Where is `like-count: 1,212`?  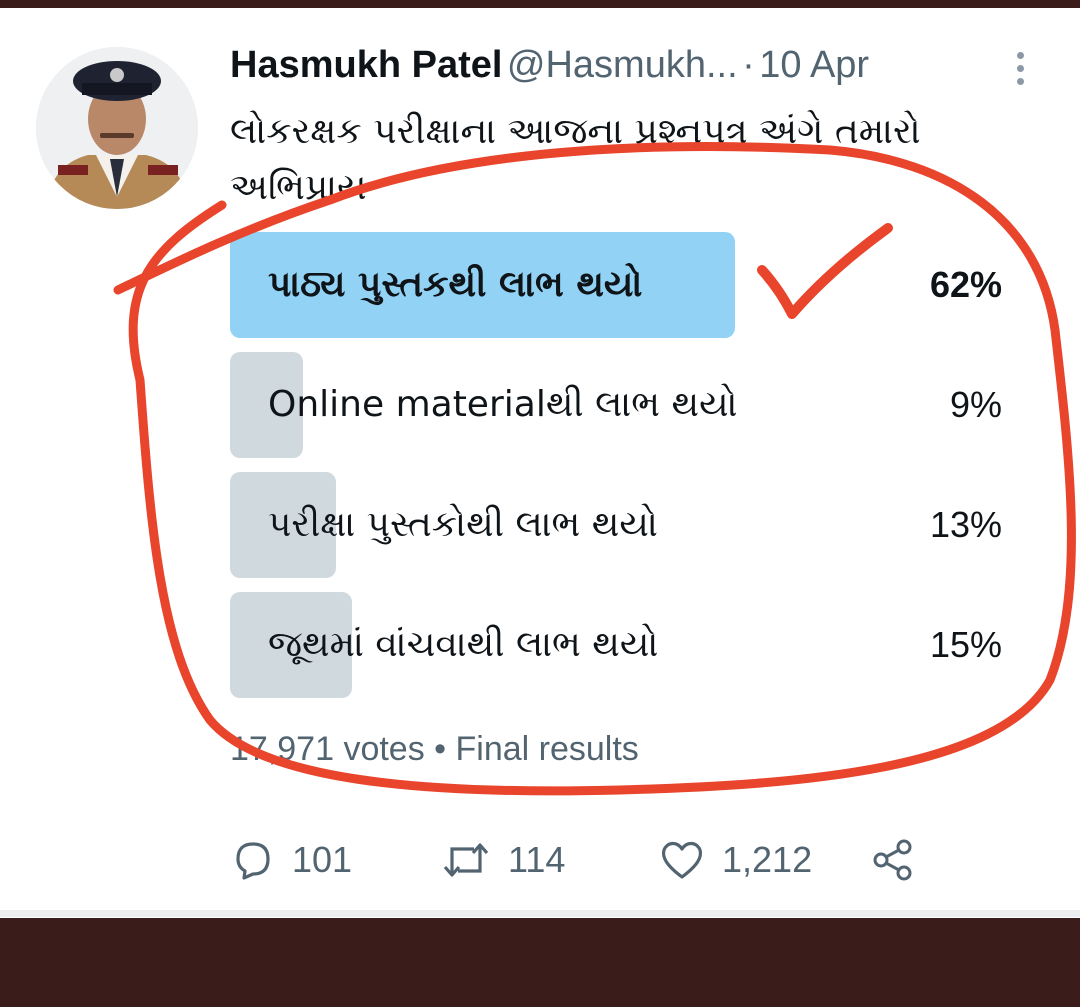 like-count: 1,212 is located at coordinates (767, 859).